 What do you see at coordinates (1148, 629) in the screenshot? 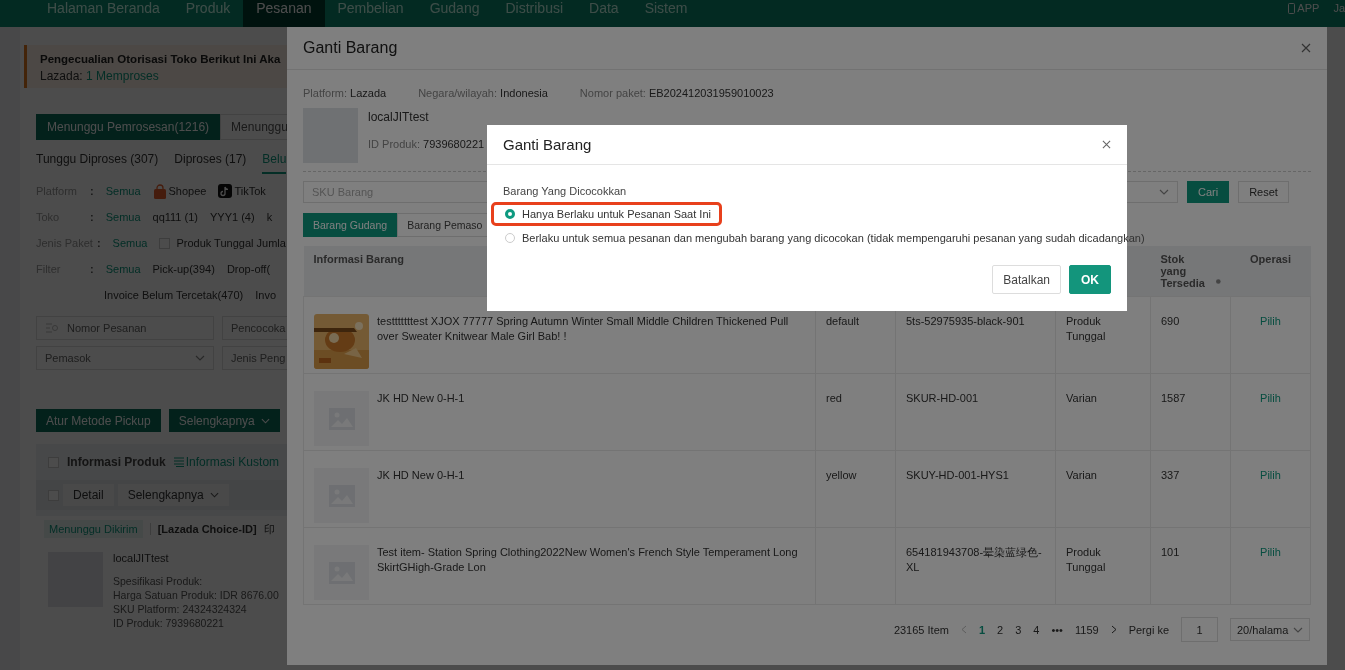
I see `goto-label: Pergi ke` at bounding box center [1148, 629].